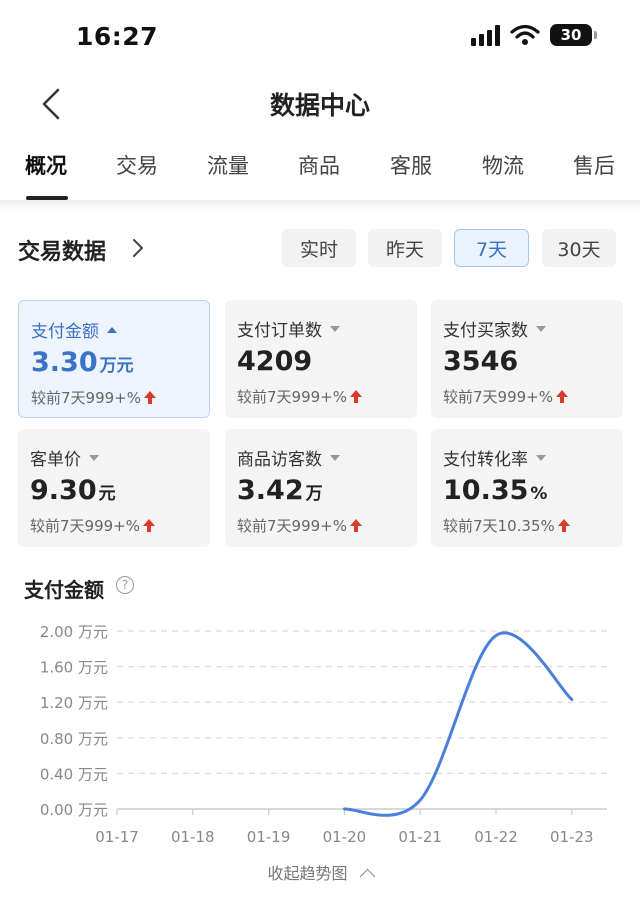 This screenshot has width=640, height=898. I want to click on metric-card-buyer-count: 支付买家数 3546 较前7天999+%, so click(527, 359).